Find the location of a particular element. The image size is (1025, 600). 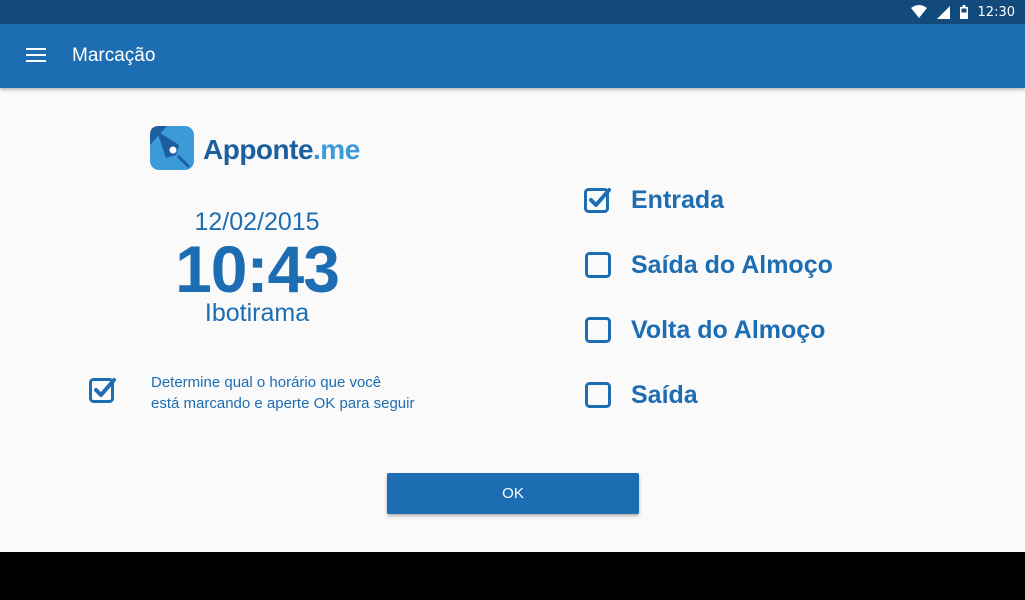

current-city: Ibotirama is located at coordinates (257, 313).